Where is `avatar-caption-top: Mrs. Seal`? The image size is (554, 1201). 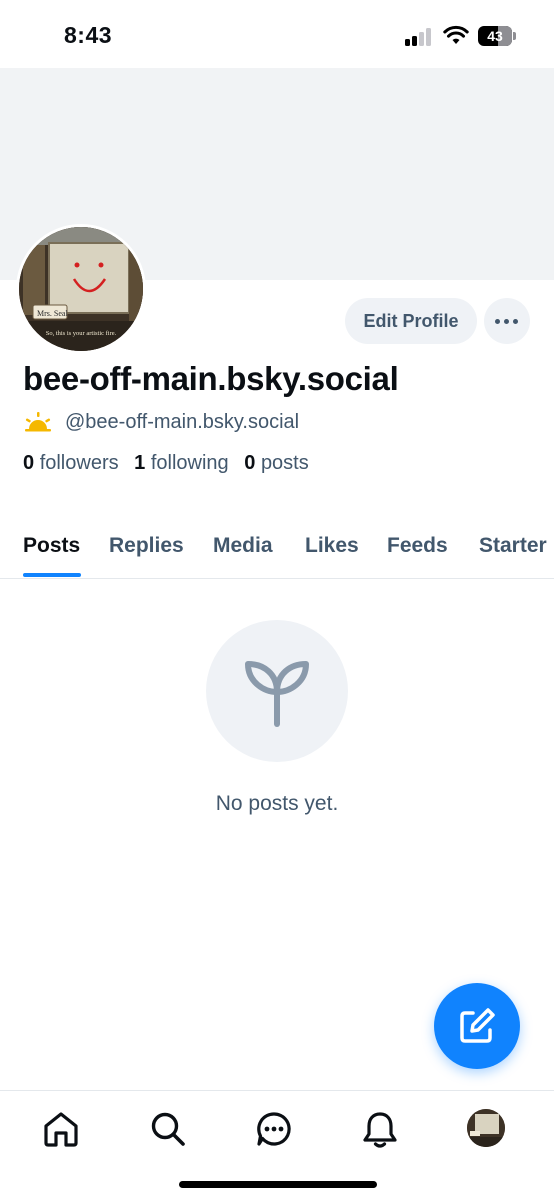
avatar-caption-top: Mrs. Seal is located at coordinates (52, 313).